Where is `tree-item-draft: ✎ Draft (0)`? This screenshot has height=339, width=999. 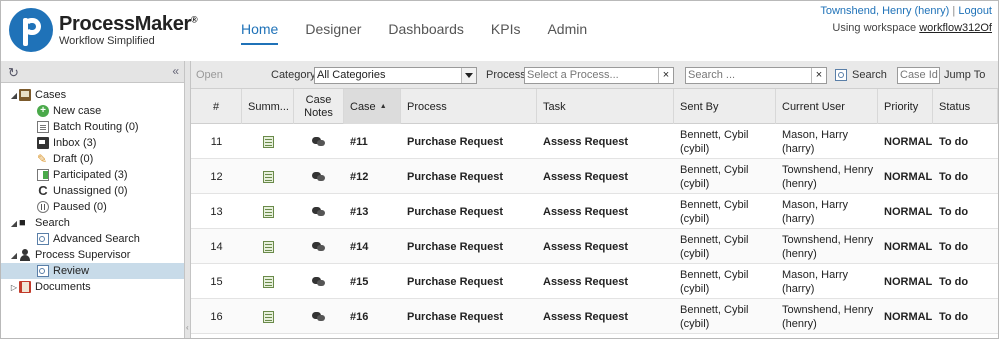
tree-item-draft: ✎ Draft (0) is located at coordinates (92, 159).